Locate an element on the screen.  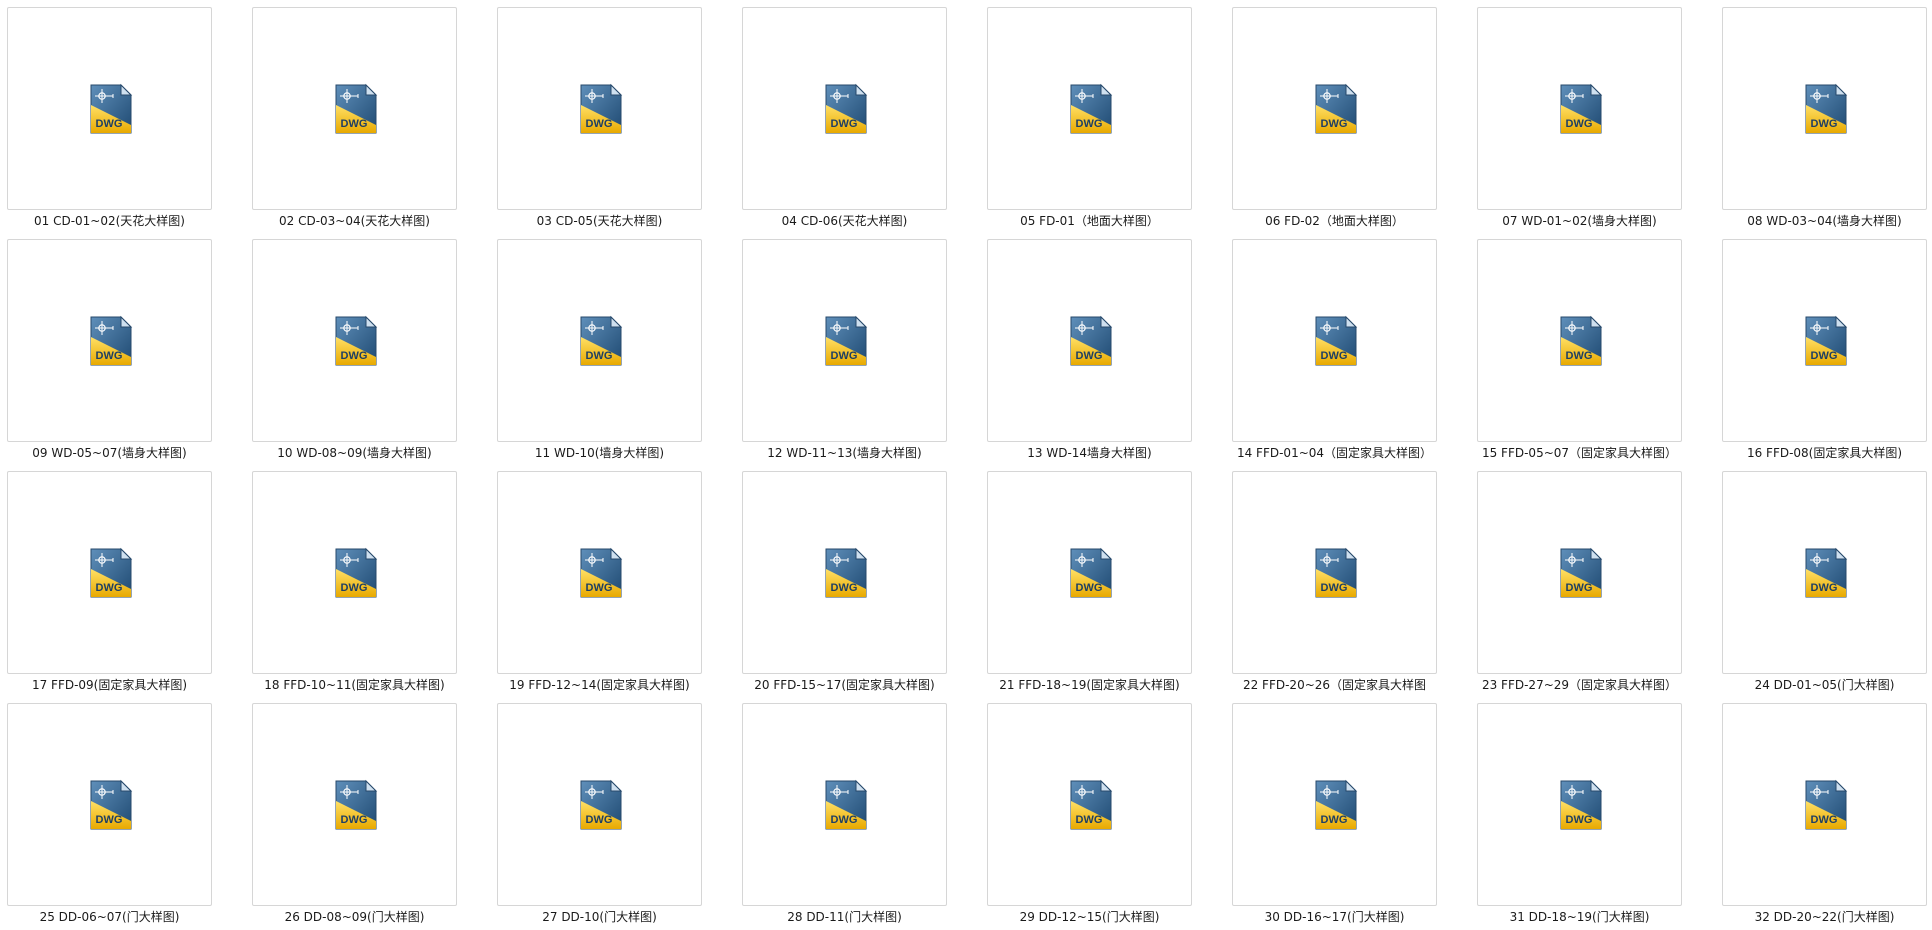
file-item: DWG 17 FFD-09(固定家具大样图) is located at coordinates (109, 582).